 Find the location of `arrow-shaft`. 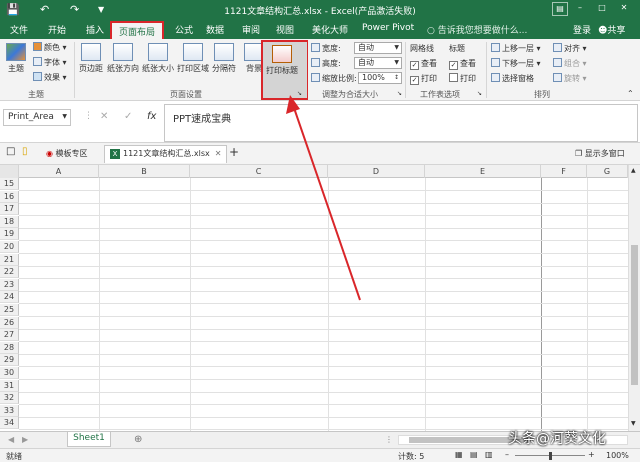

arrow-shaft is located at coordinates (326, 202).